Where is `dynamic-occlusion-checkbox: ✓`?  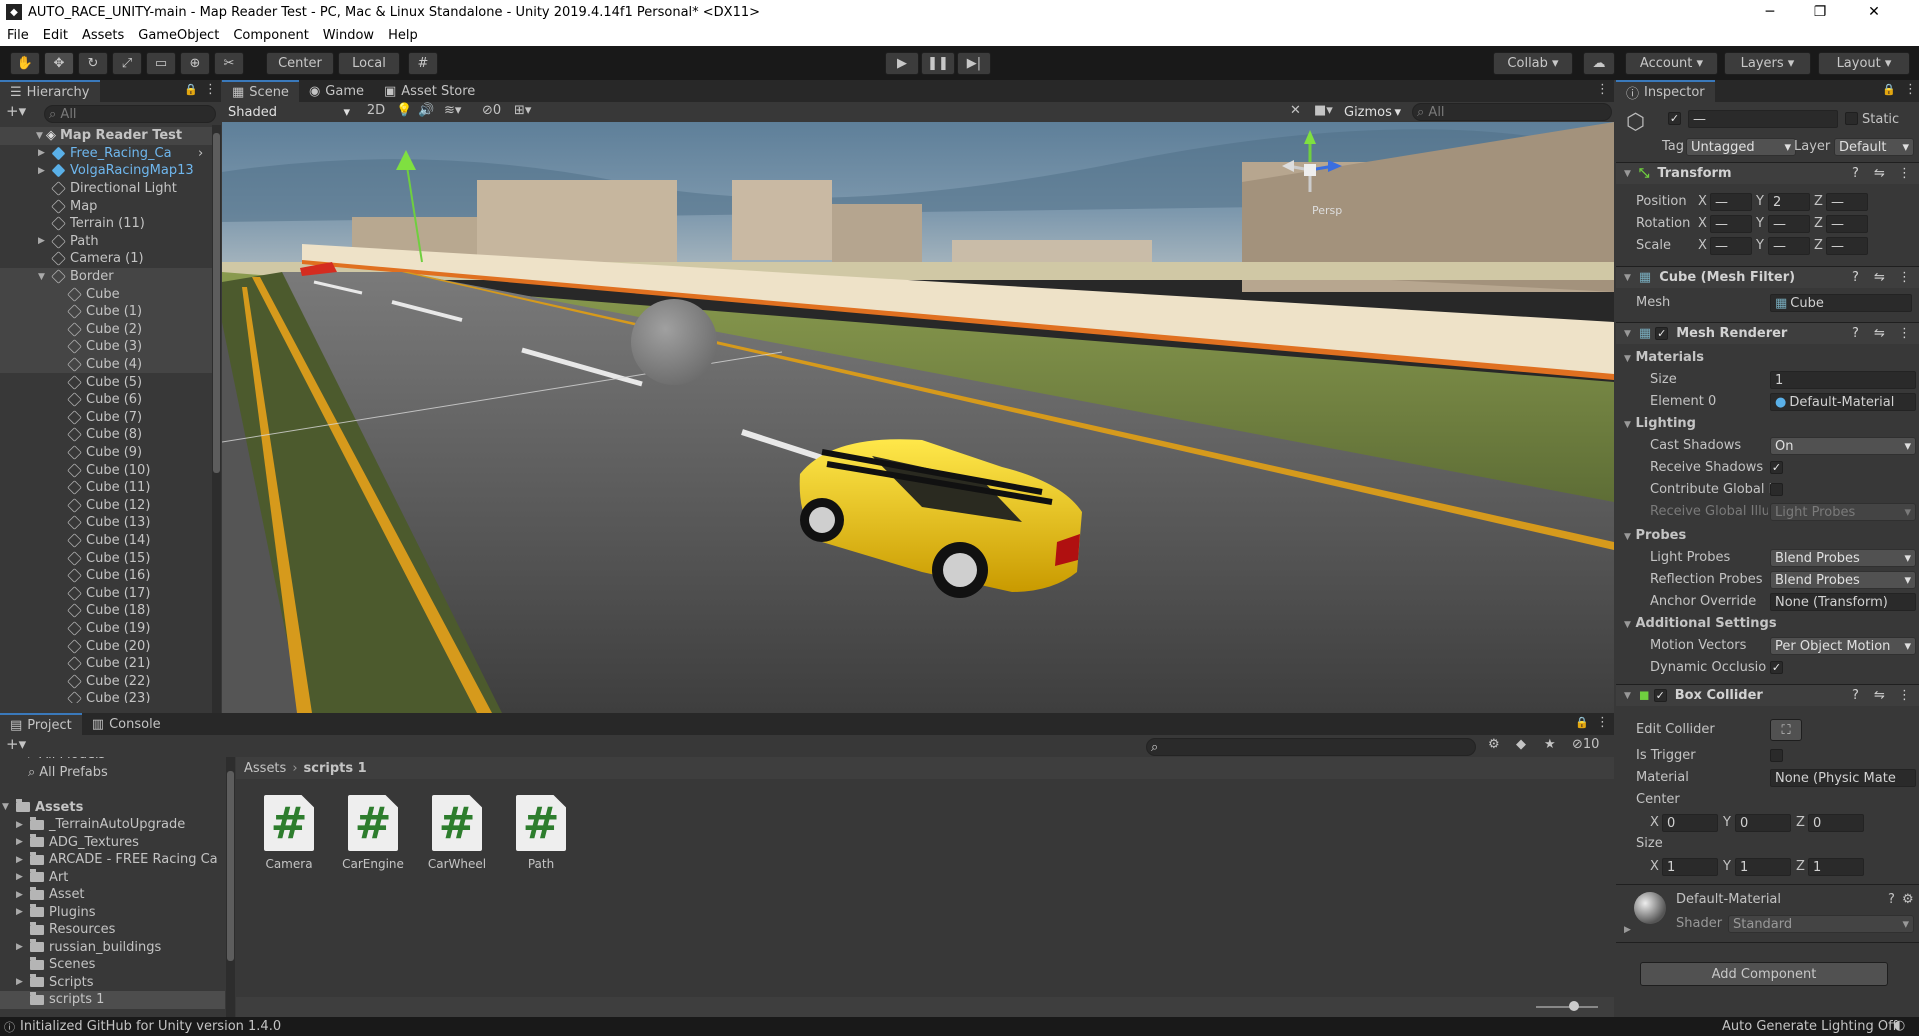 dynamic-occlusion-checkbox: ✓ is located at coordinates (1776, 667).